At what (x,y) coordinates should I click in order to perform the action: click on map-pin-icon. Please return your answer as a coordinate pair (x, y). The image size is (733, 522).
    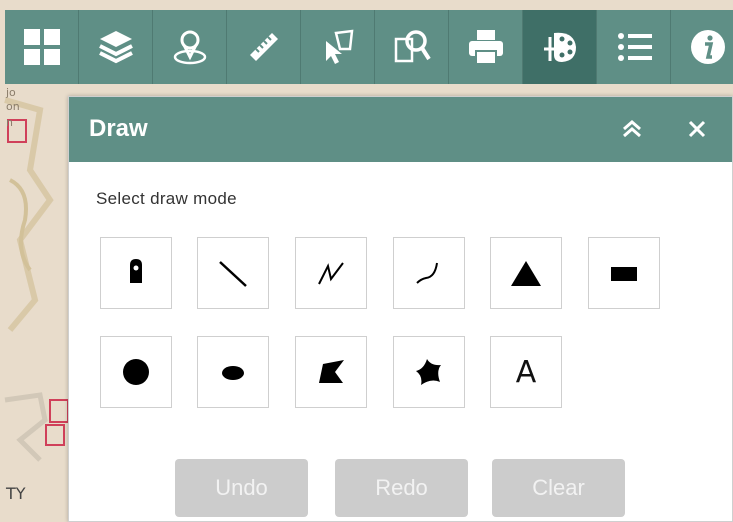
    Looking at the image, I should click on (136, 271).